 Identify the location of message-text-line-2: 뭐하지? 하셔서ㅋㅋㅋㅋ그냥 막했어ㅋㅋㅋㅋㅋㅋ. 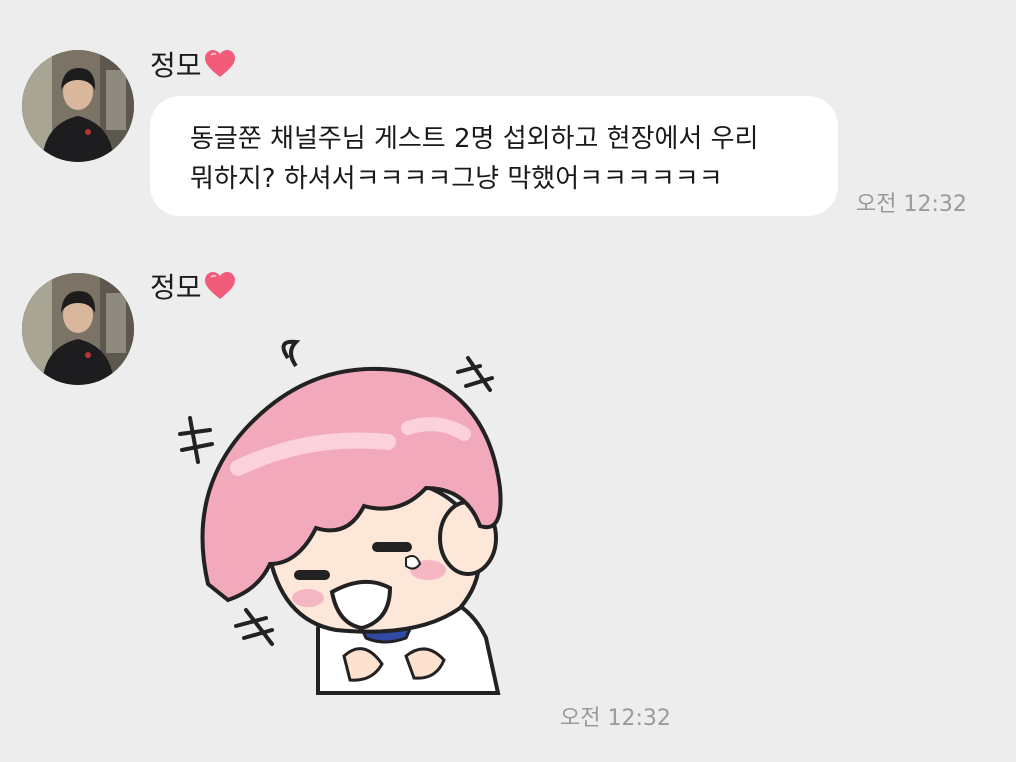
(456, 179).